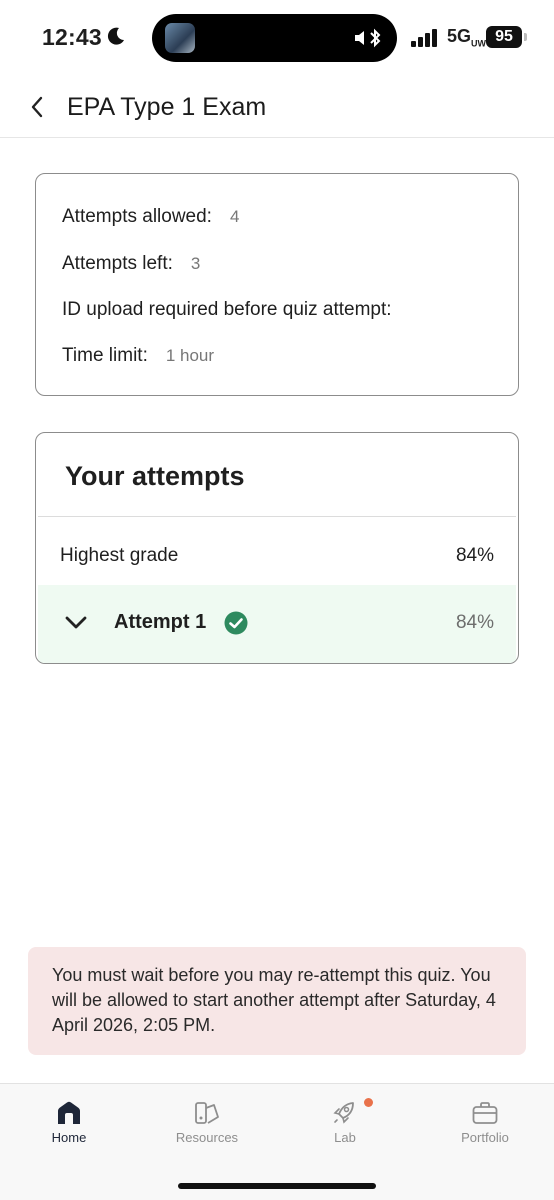  What do you see at coordinates (115, 36) in the screenshot?
I see `moon-icon` at bounding box center [115, 36].